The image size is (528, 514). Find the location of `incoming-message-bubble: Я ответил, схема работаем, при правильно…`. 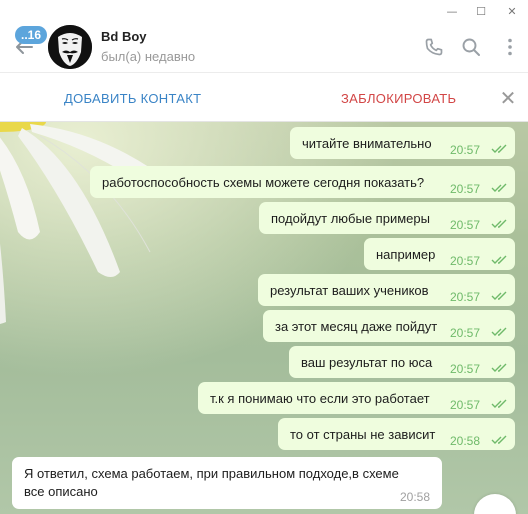

incoming-message-bubble: Я ответил, схема работаем, при правильно… is located at coordinates (227, 483).